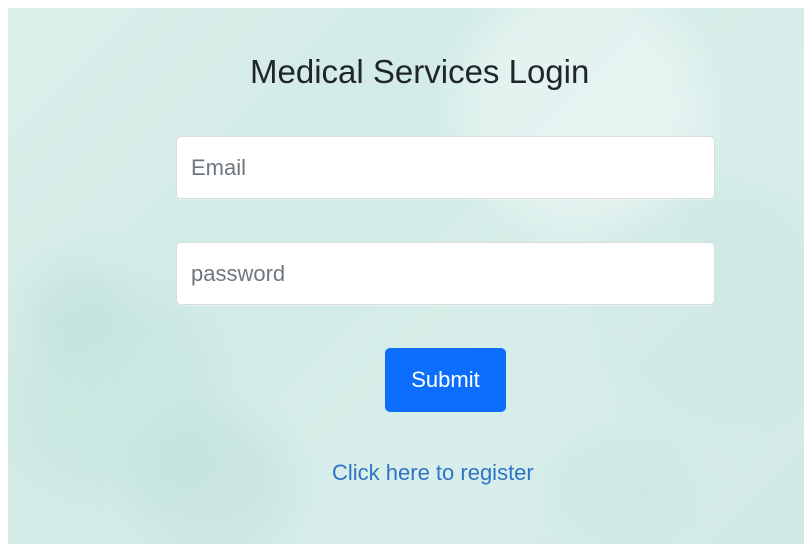 The image size is (804, 544). Describe the element at coordinates (445, 380) in the screenshot. I see `submit-button: Submit` at that location.